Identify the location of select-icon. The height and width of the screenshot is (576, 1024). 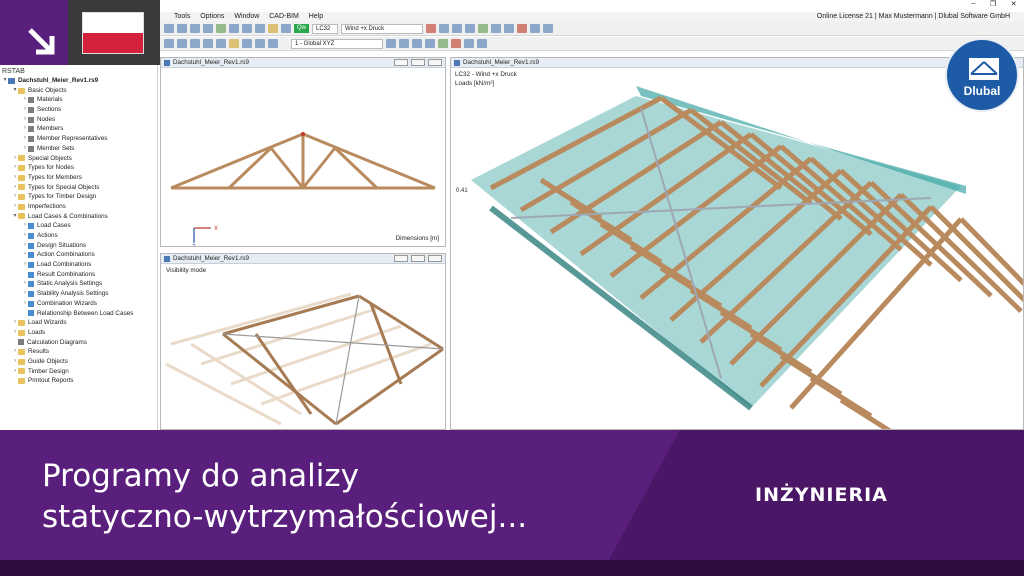
(169, 43).